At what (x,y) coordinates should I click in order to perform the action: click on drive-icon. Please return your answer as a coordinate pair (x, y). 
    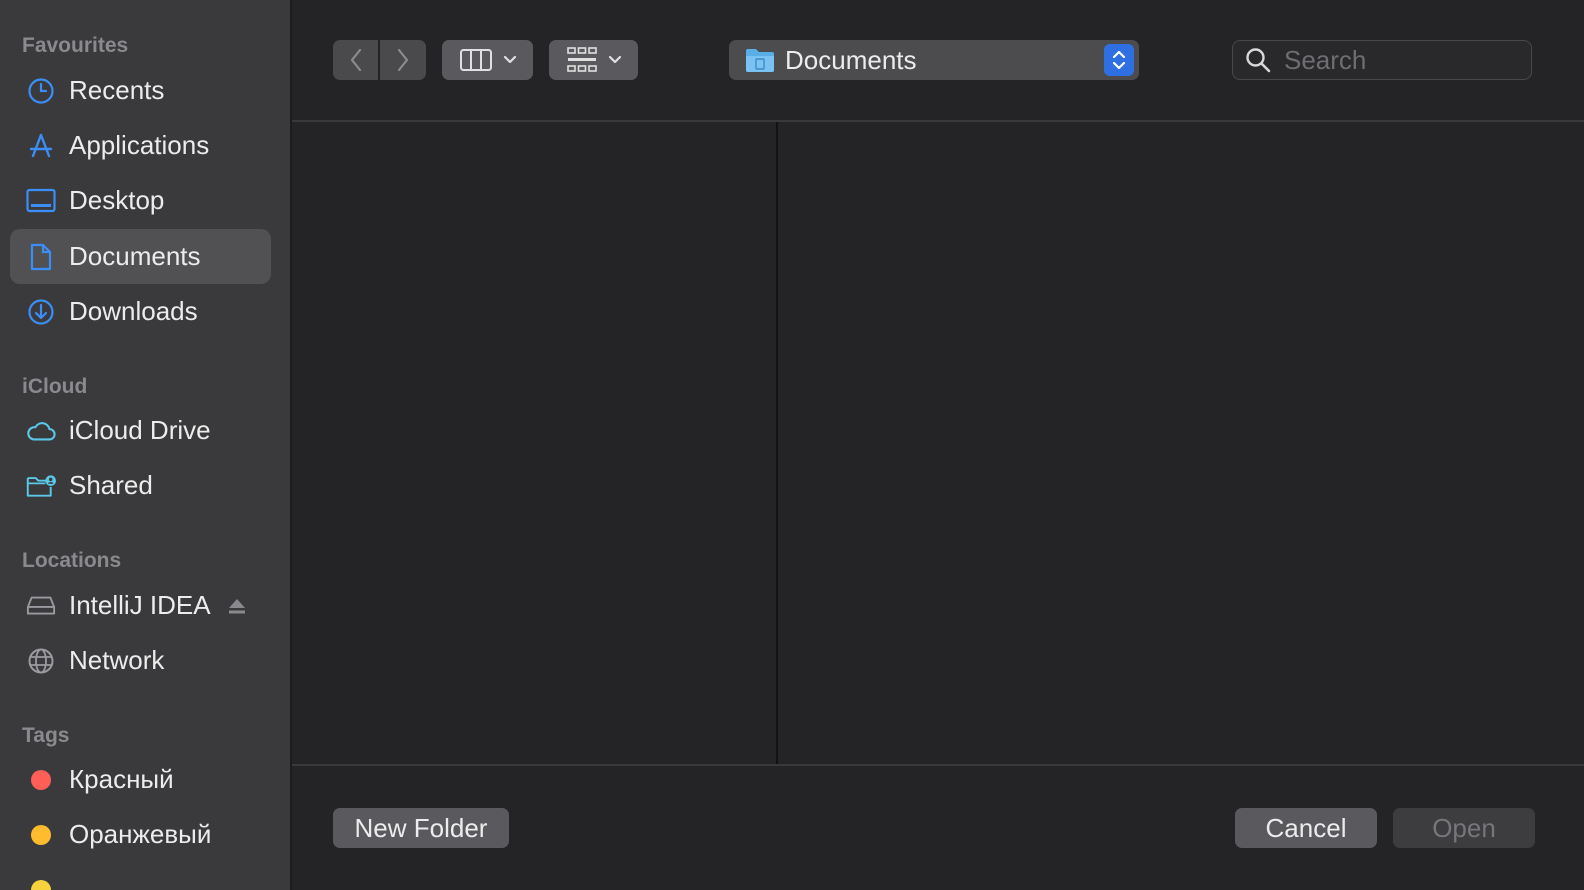
    Looking at the image, I should click on (41, 606).